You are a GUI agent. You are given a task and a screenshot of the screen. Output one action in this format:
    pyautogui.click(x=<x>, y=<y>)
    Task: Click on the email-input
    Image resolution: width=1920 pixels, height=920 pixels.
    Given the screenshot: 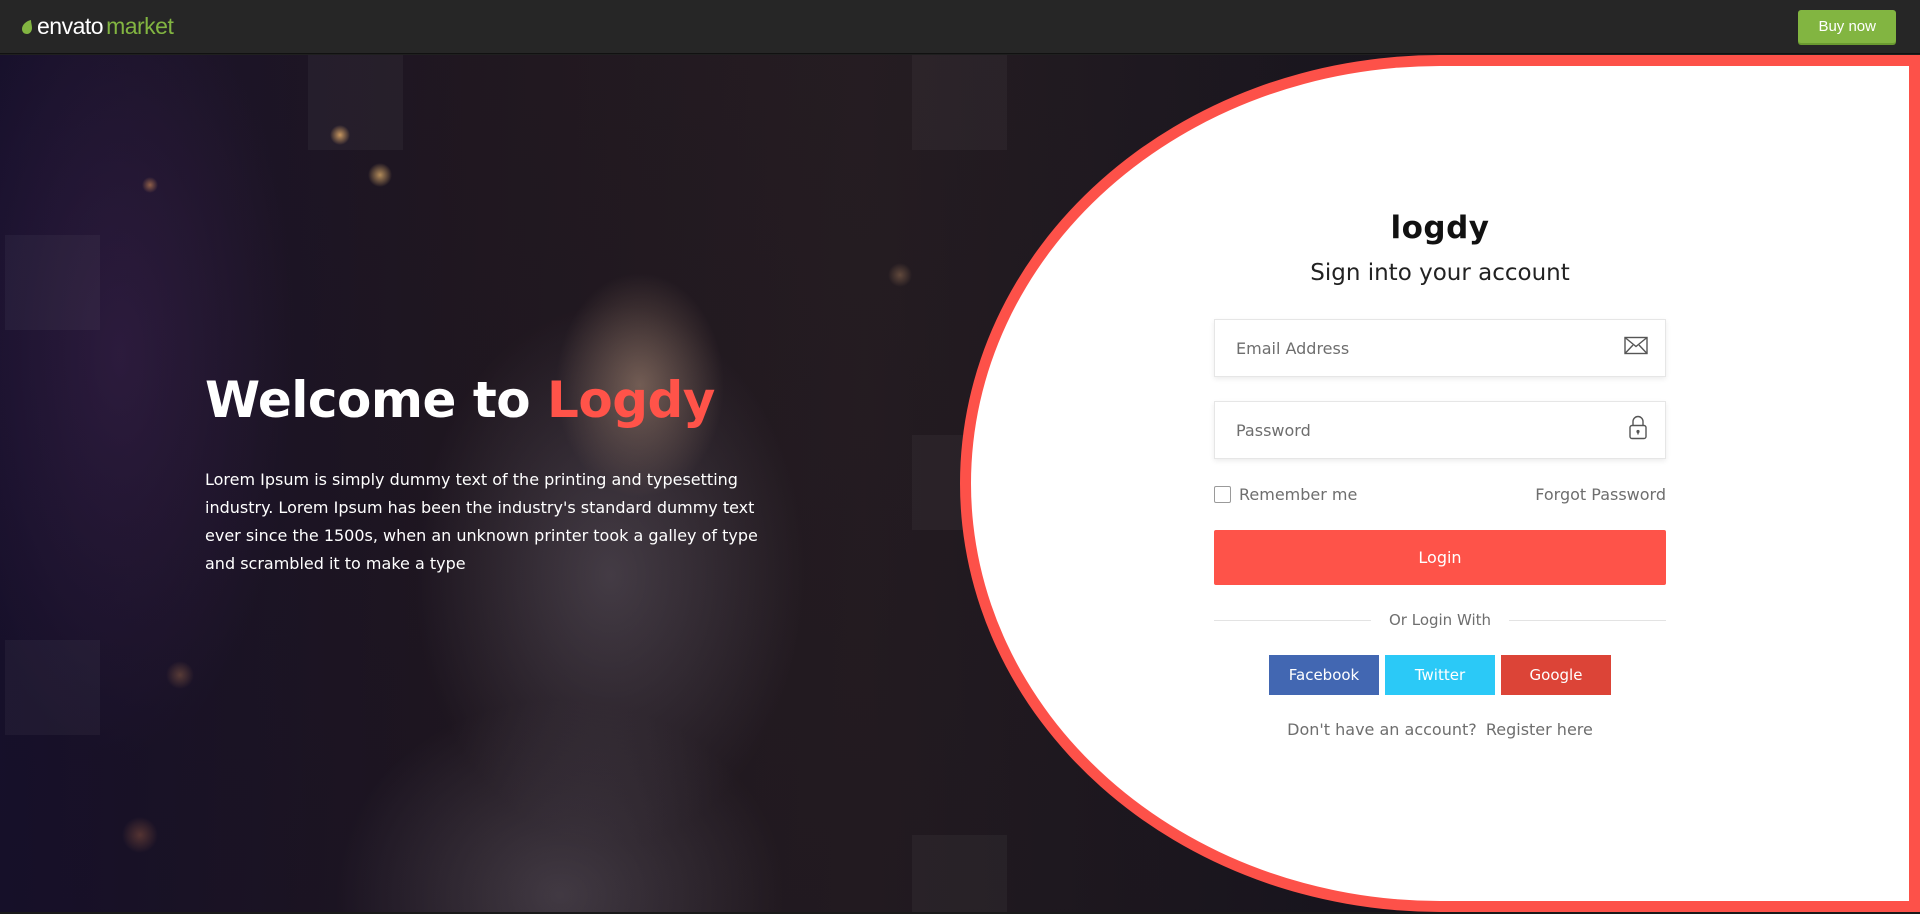 What is the action you would take?
    pyautogui.click(x=1440, y=348)
    